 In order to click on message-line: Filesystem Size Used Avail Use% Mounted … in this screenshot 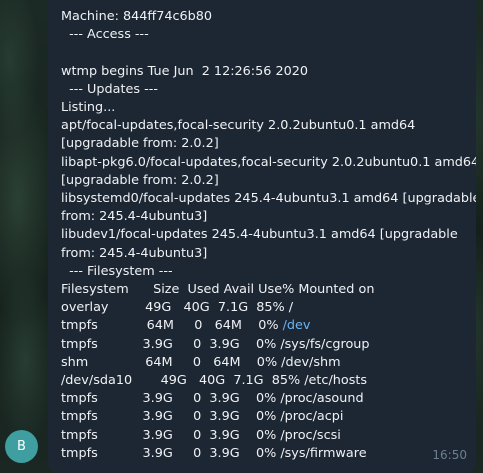, I will do `click(218, 290)`.